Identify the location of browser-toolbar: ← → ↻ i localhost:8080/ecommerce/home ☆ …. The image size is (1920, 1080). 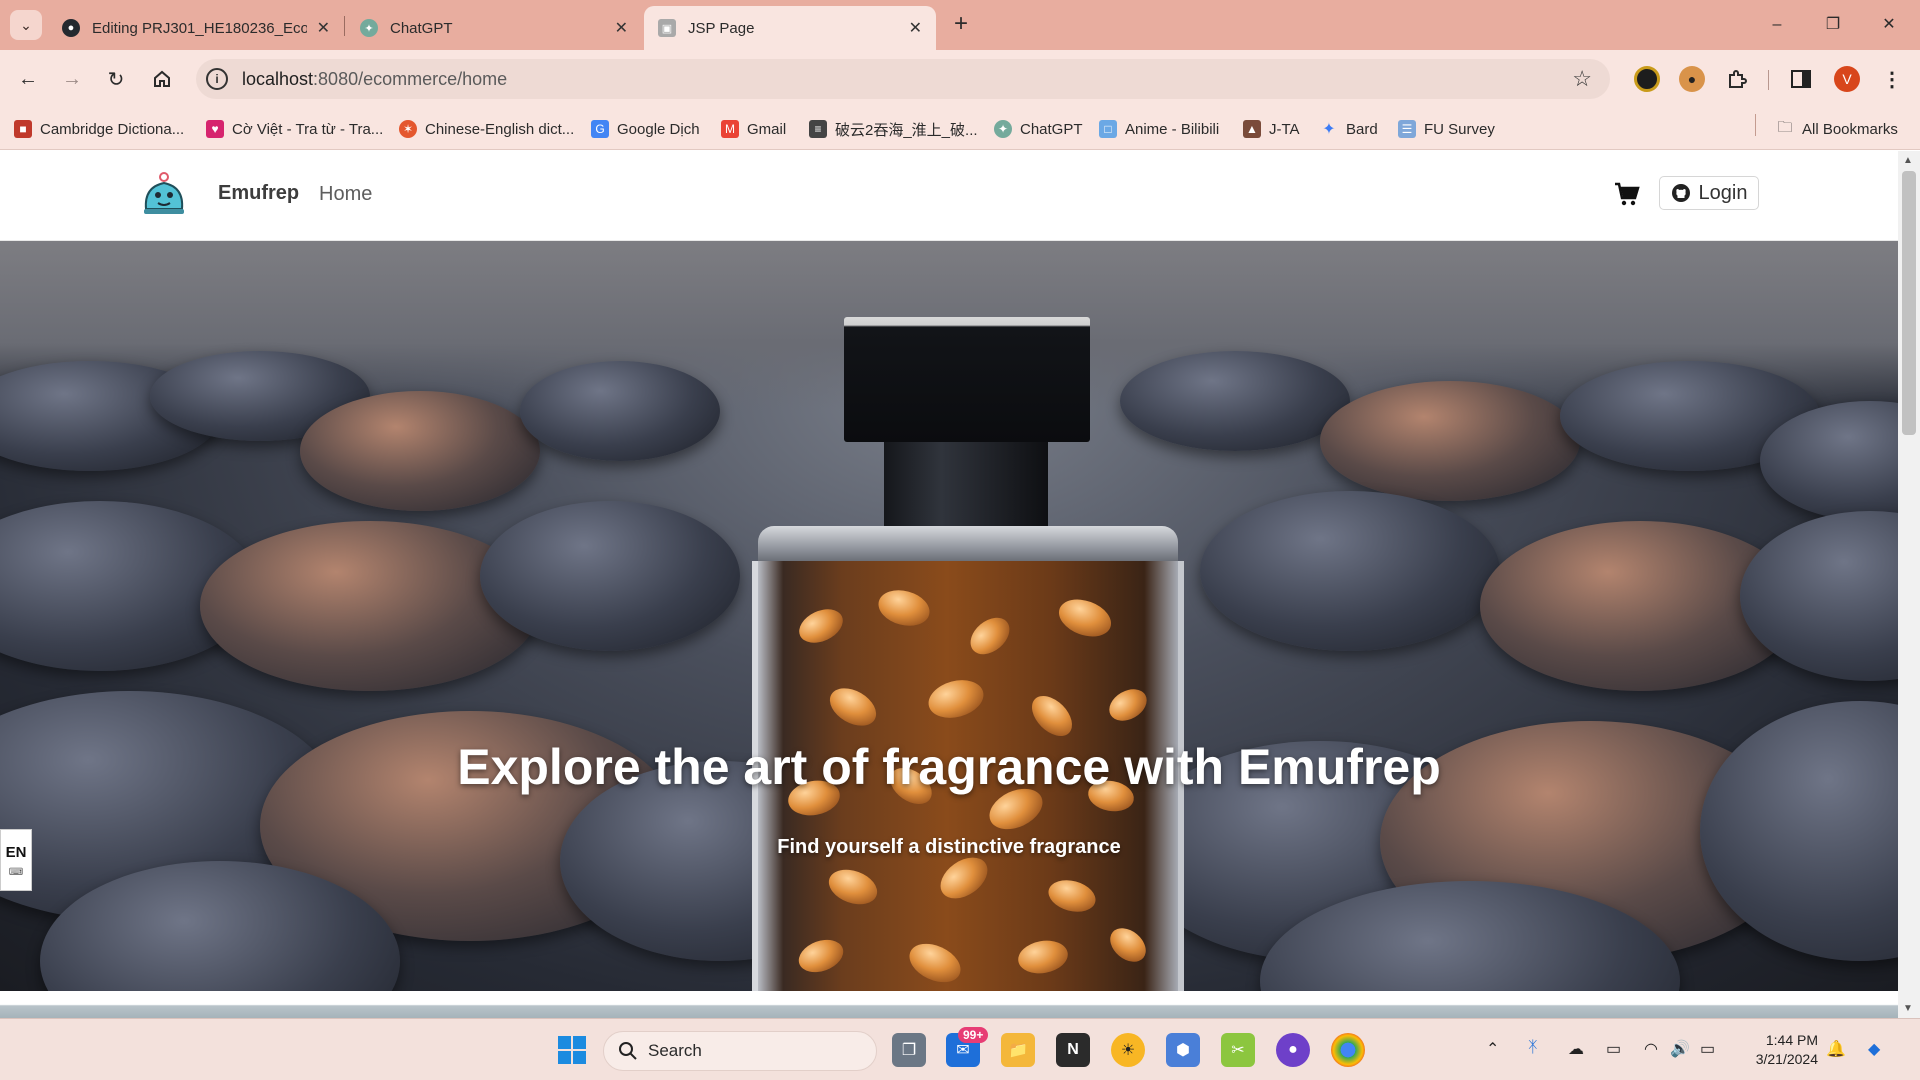
(960, 79).